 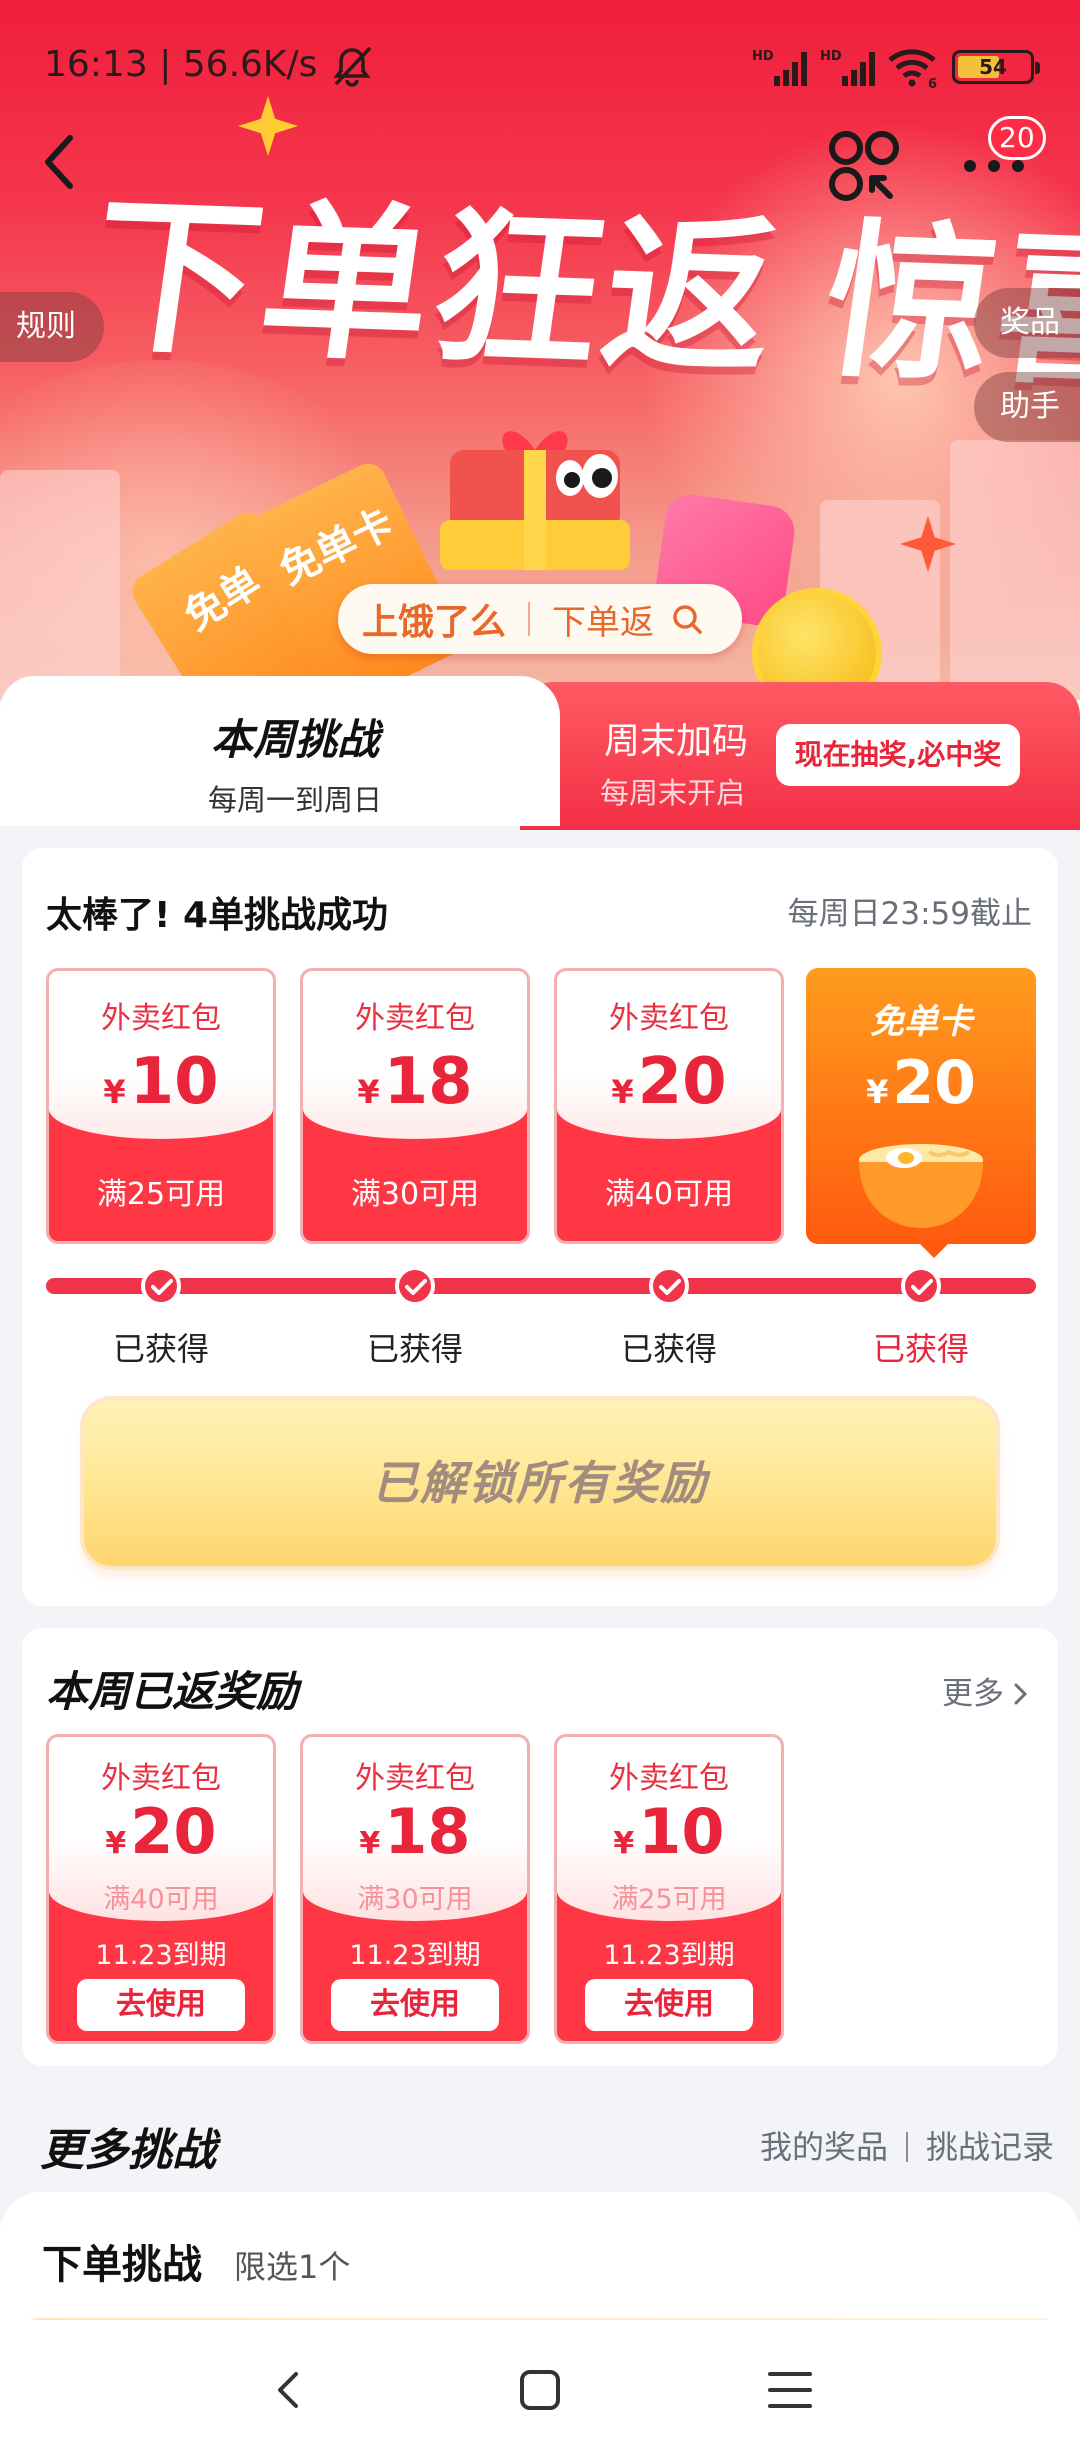 I want to click on search-icon, so click(x=687, y=619).